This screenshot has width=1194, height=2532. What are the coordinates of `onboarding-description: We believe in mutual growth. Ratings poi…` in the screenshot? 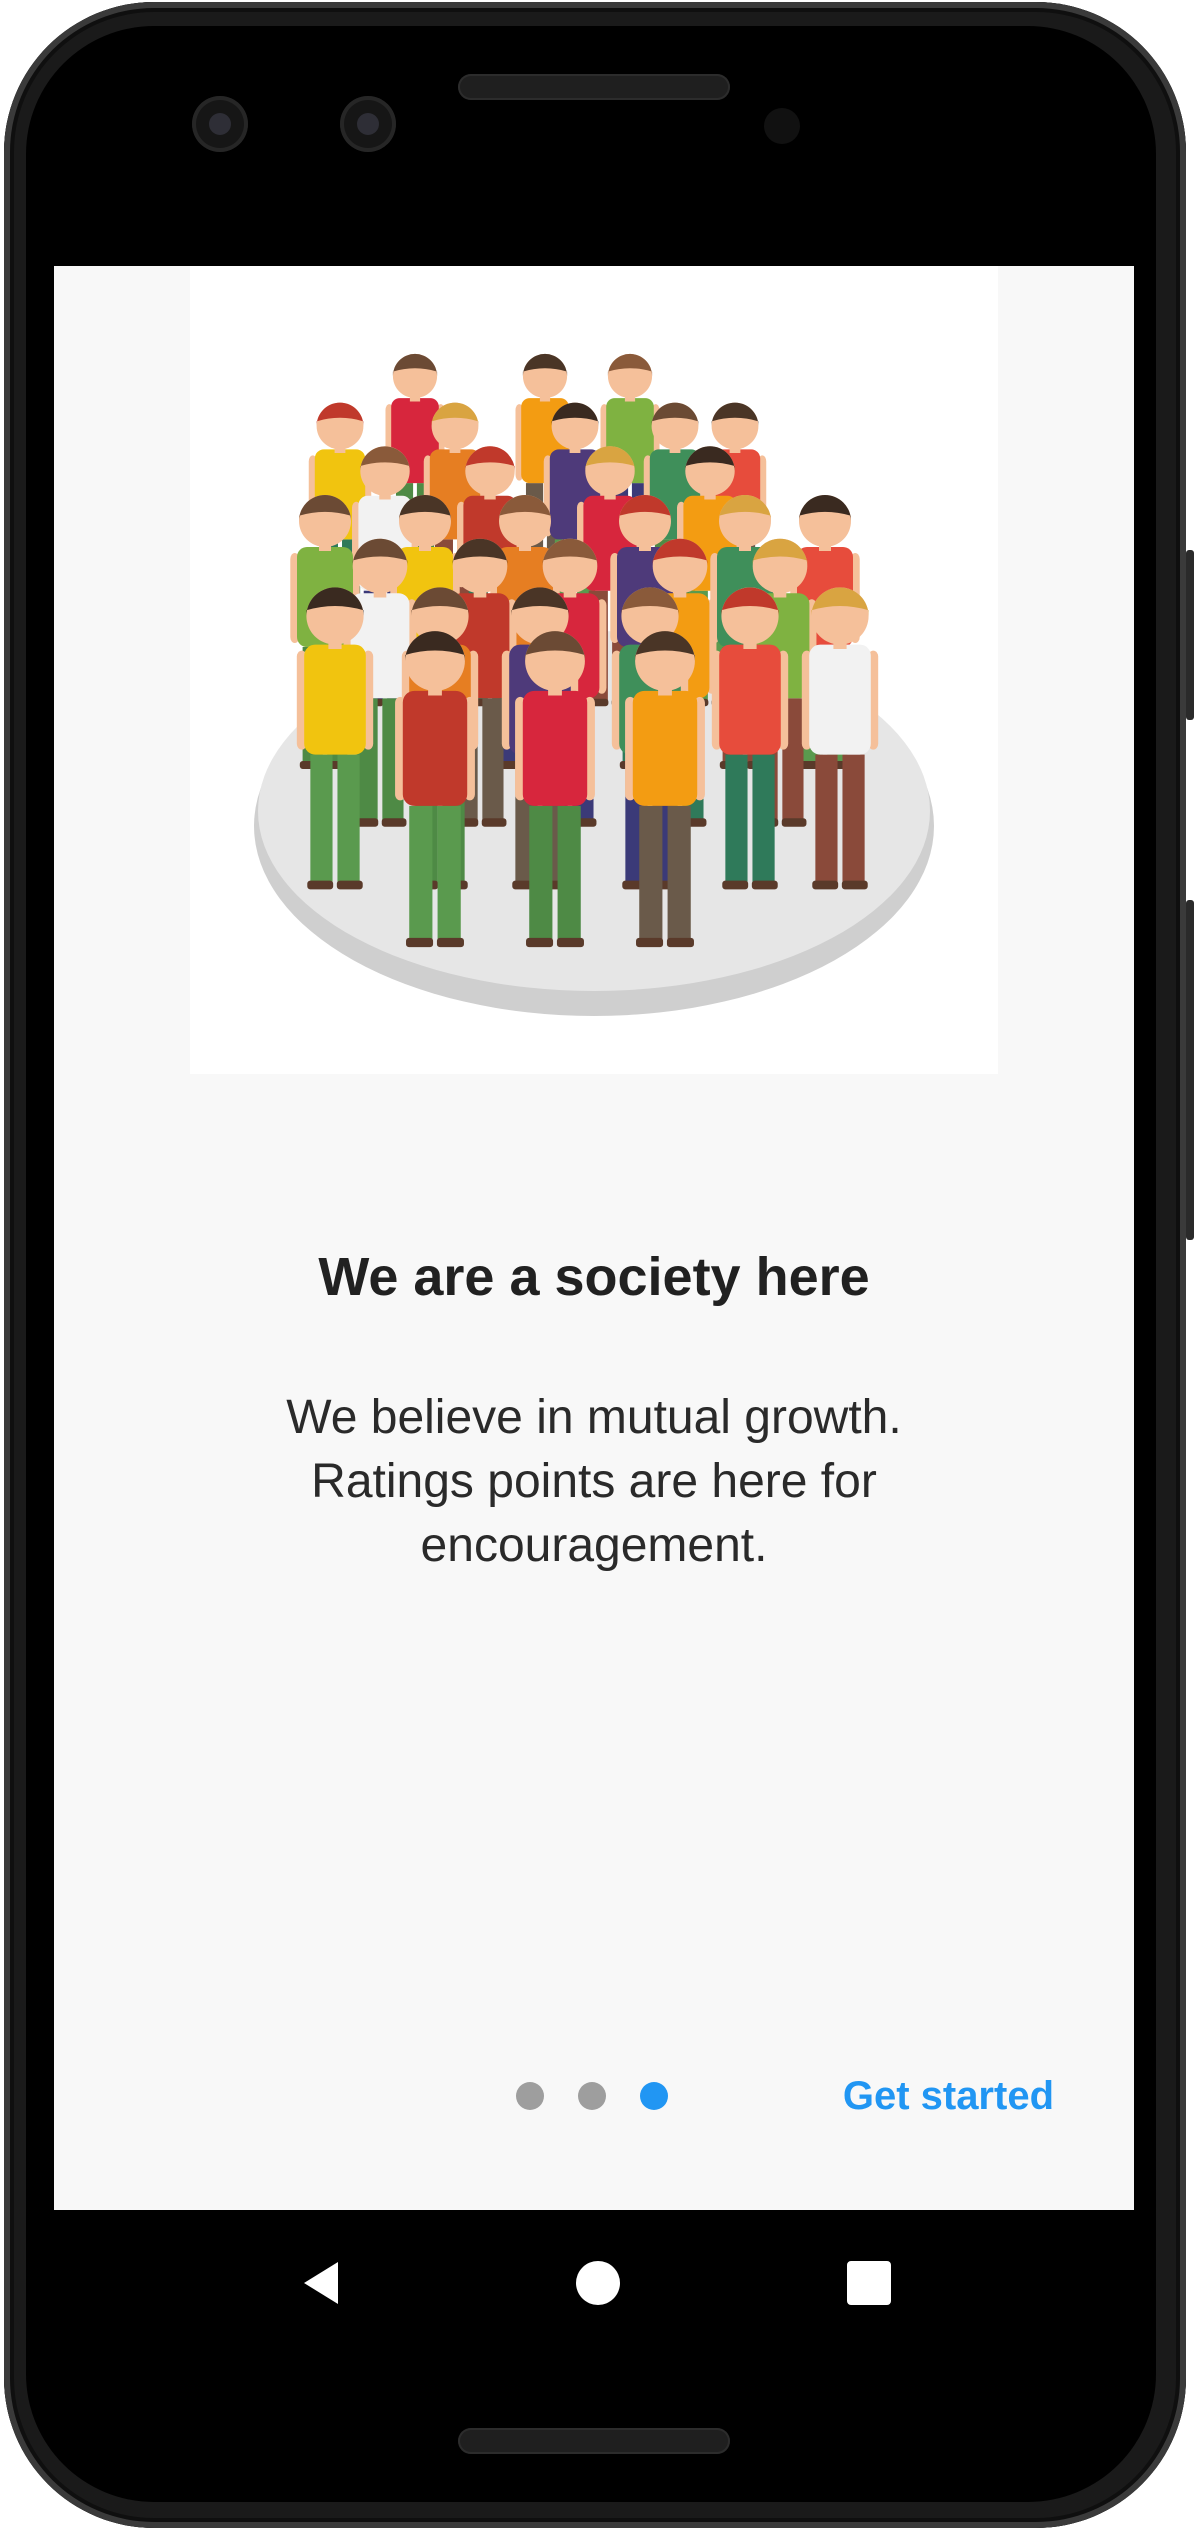 It's located at (594, 1481).